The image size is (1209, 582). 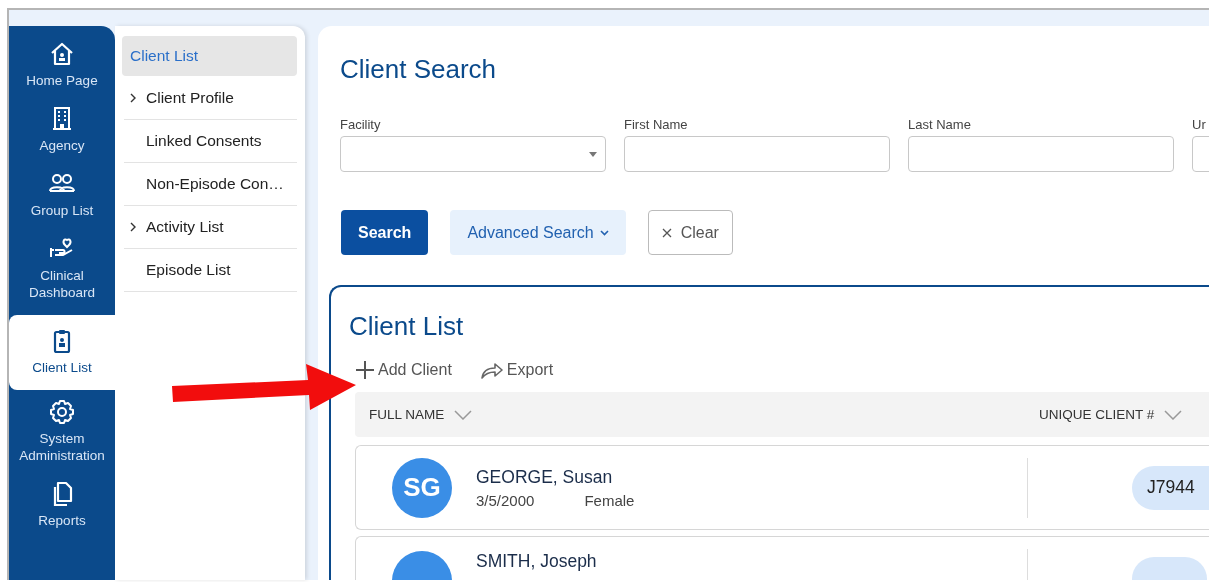 What do you see at coordinates (545, 477) in the screenshot?
I see `client-name: GEORGE, Susan` at bounding box center [545, 477].